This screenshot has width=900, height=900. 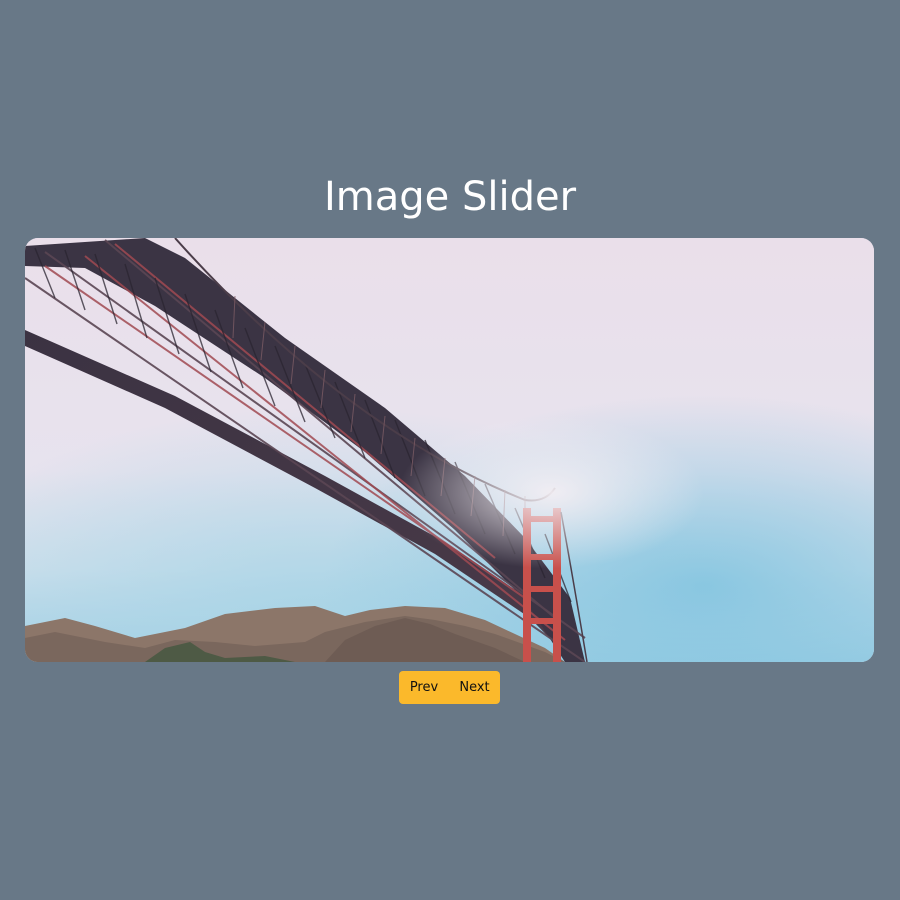 I want to click on slider-controls: Prev Next, so click(x=449, y=687).